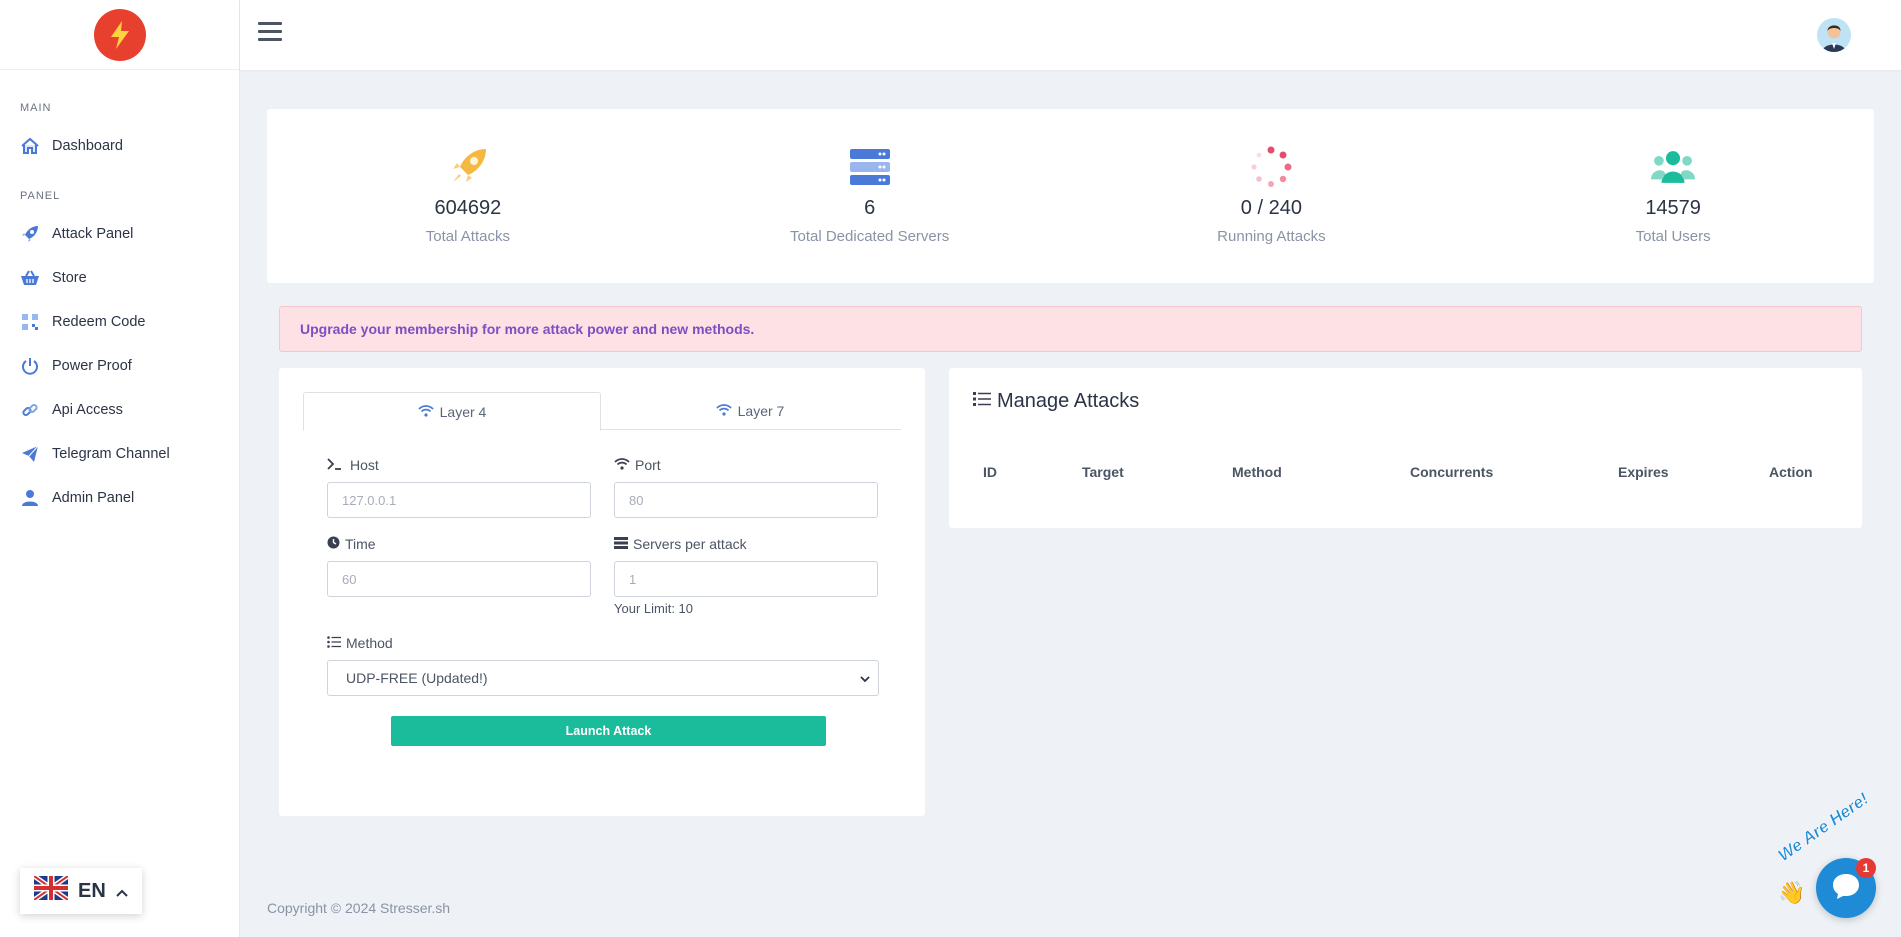 The image size is (1901, 937). What do you see at coordinates (603, 643) in the screenshot?
I see `method-label-row: Method` at bounding box center [603, 643].